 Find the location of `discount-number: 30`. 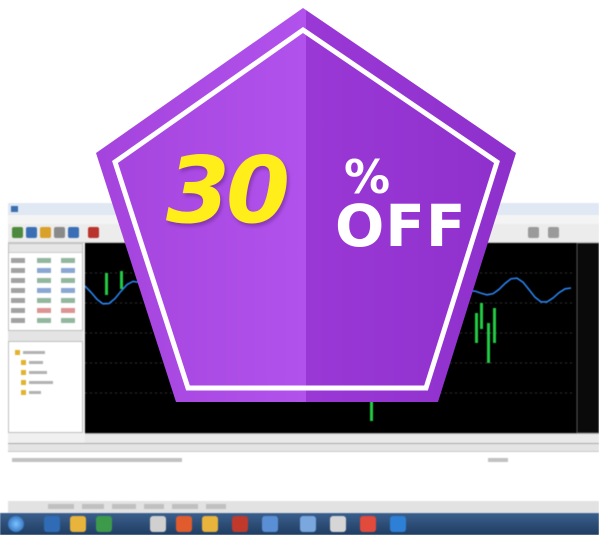

discount-number: 30 is located at coordinates (228, 190).